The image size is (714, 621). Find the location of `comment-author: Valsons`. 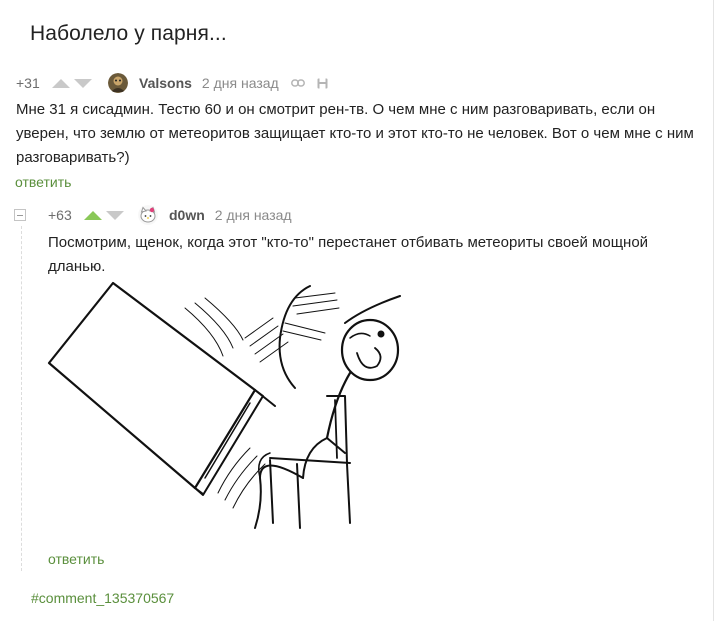

comment-author: Valsons is located at coordinates (165, 83).